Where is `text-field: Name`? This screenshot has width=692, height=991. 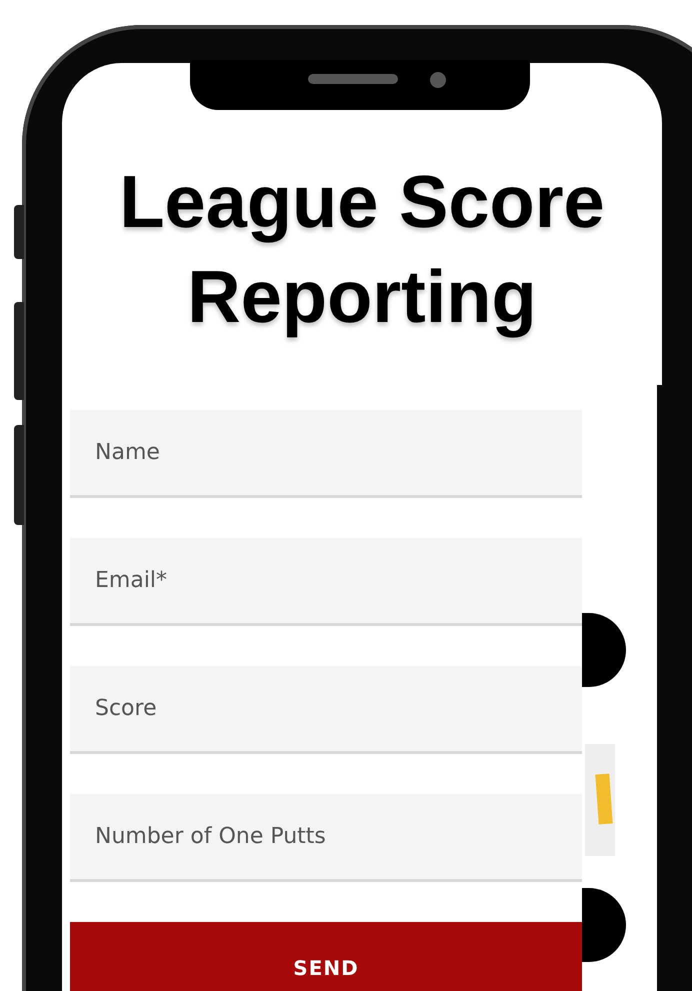
text-field: Name is located at coordinates (326, 454).